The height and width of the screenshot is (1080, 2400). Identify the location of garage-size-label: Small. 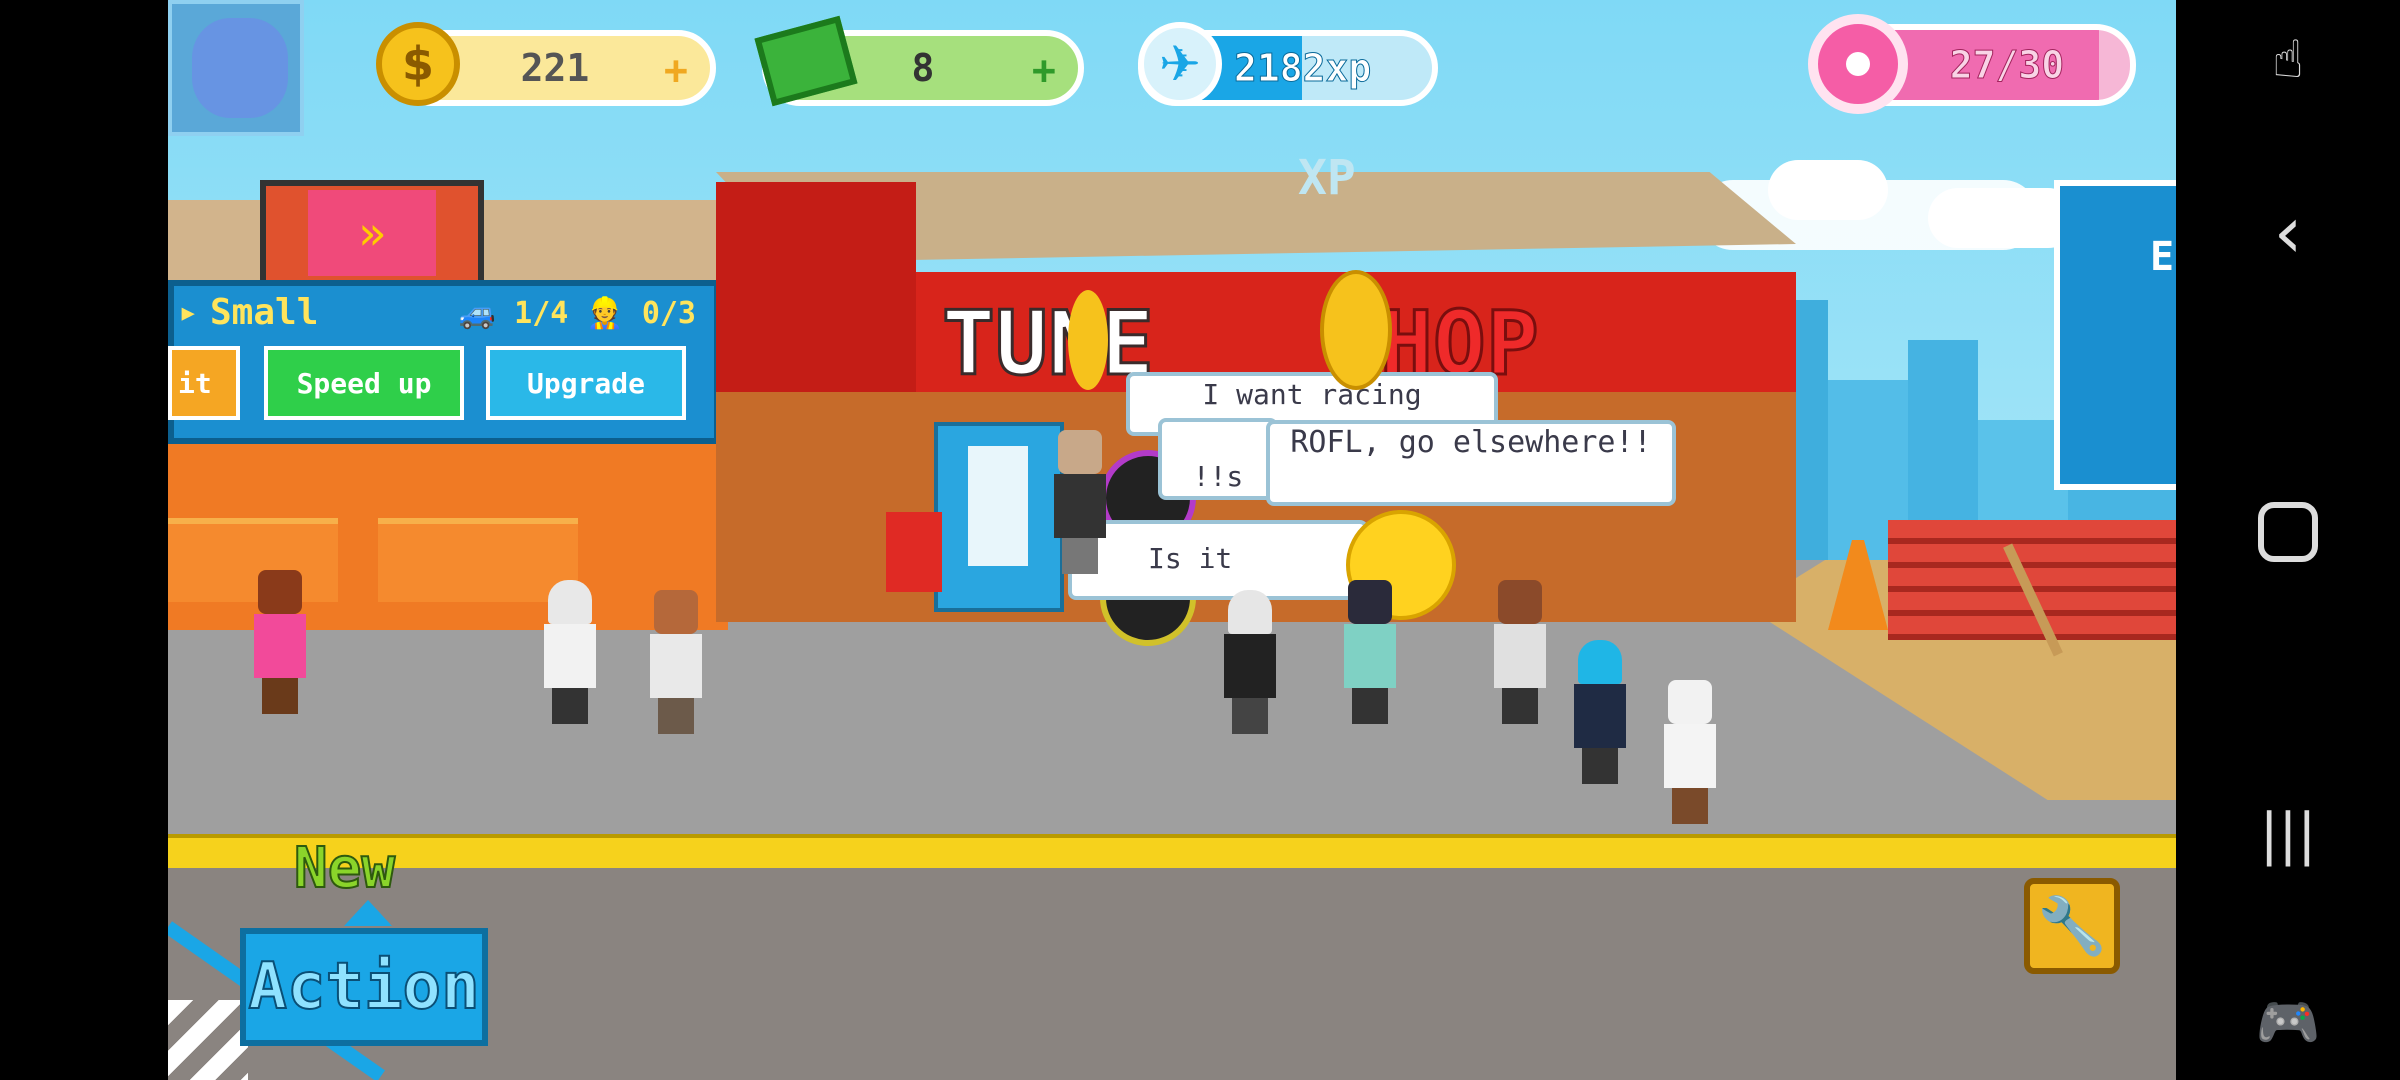
(264, 312).